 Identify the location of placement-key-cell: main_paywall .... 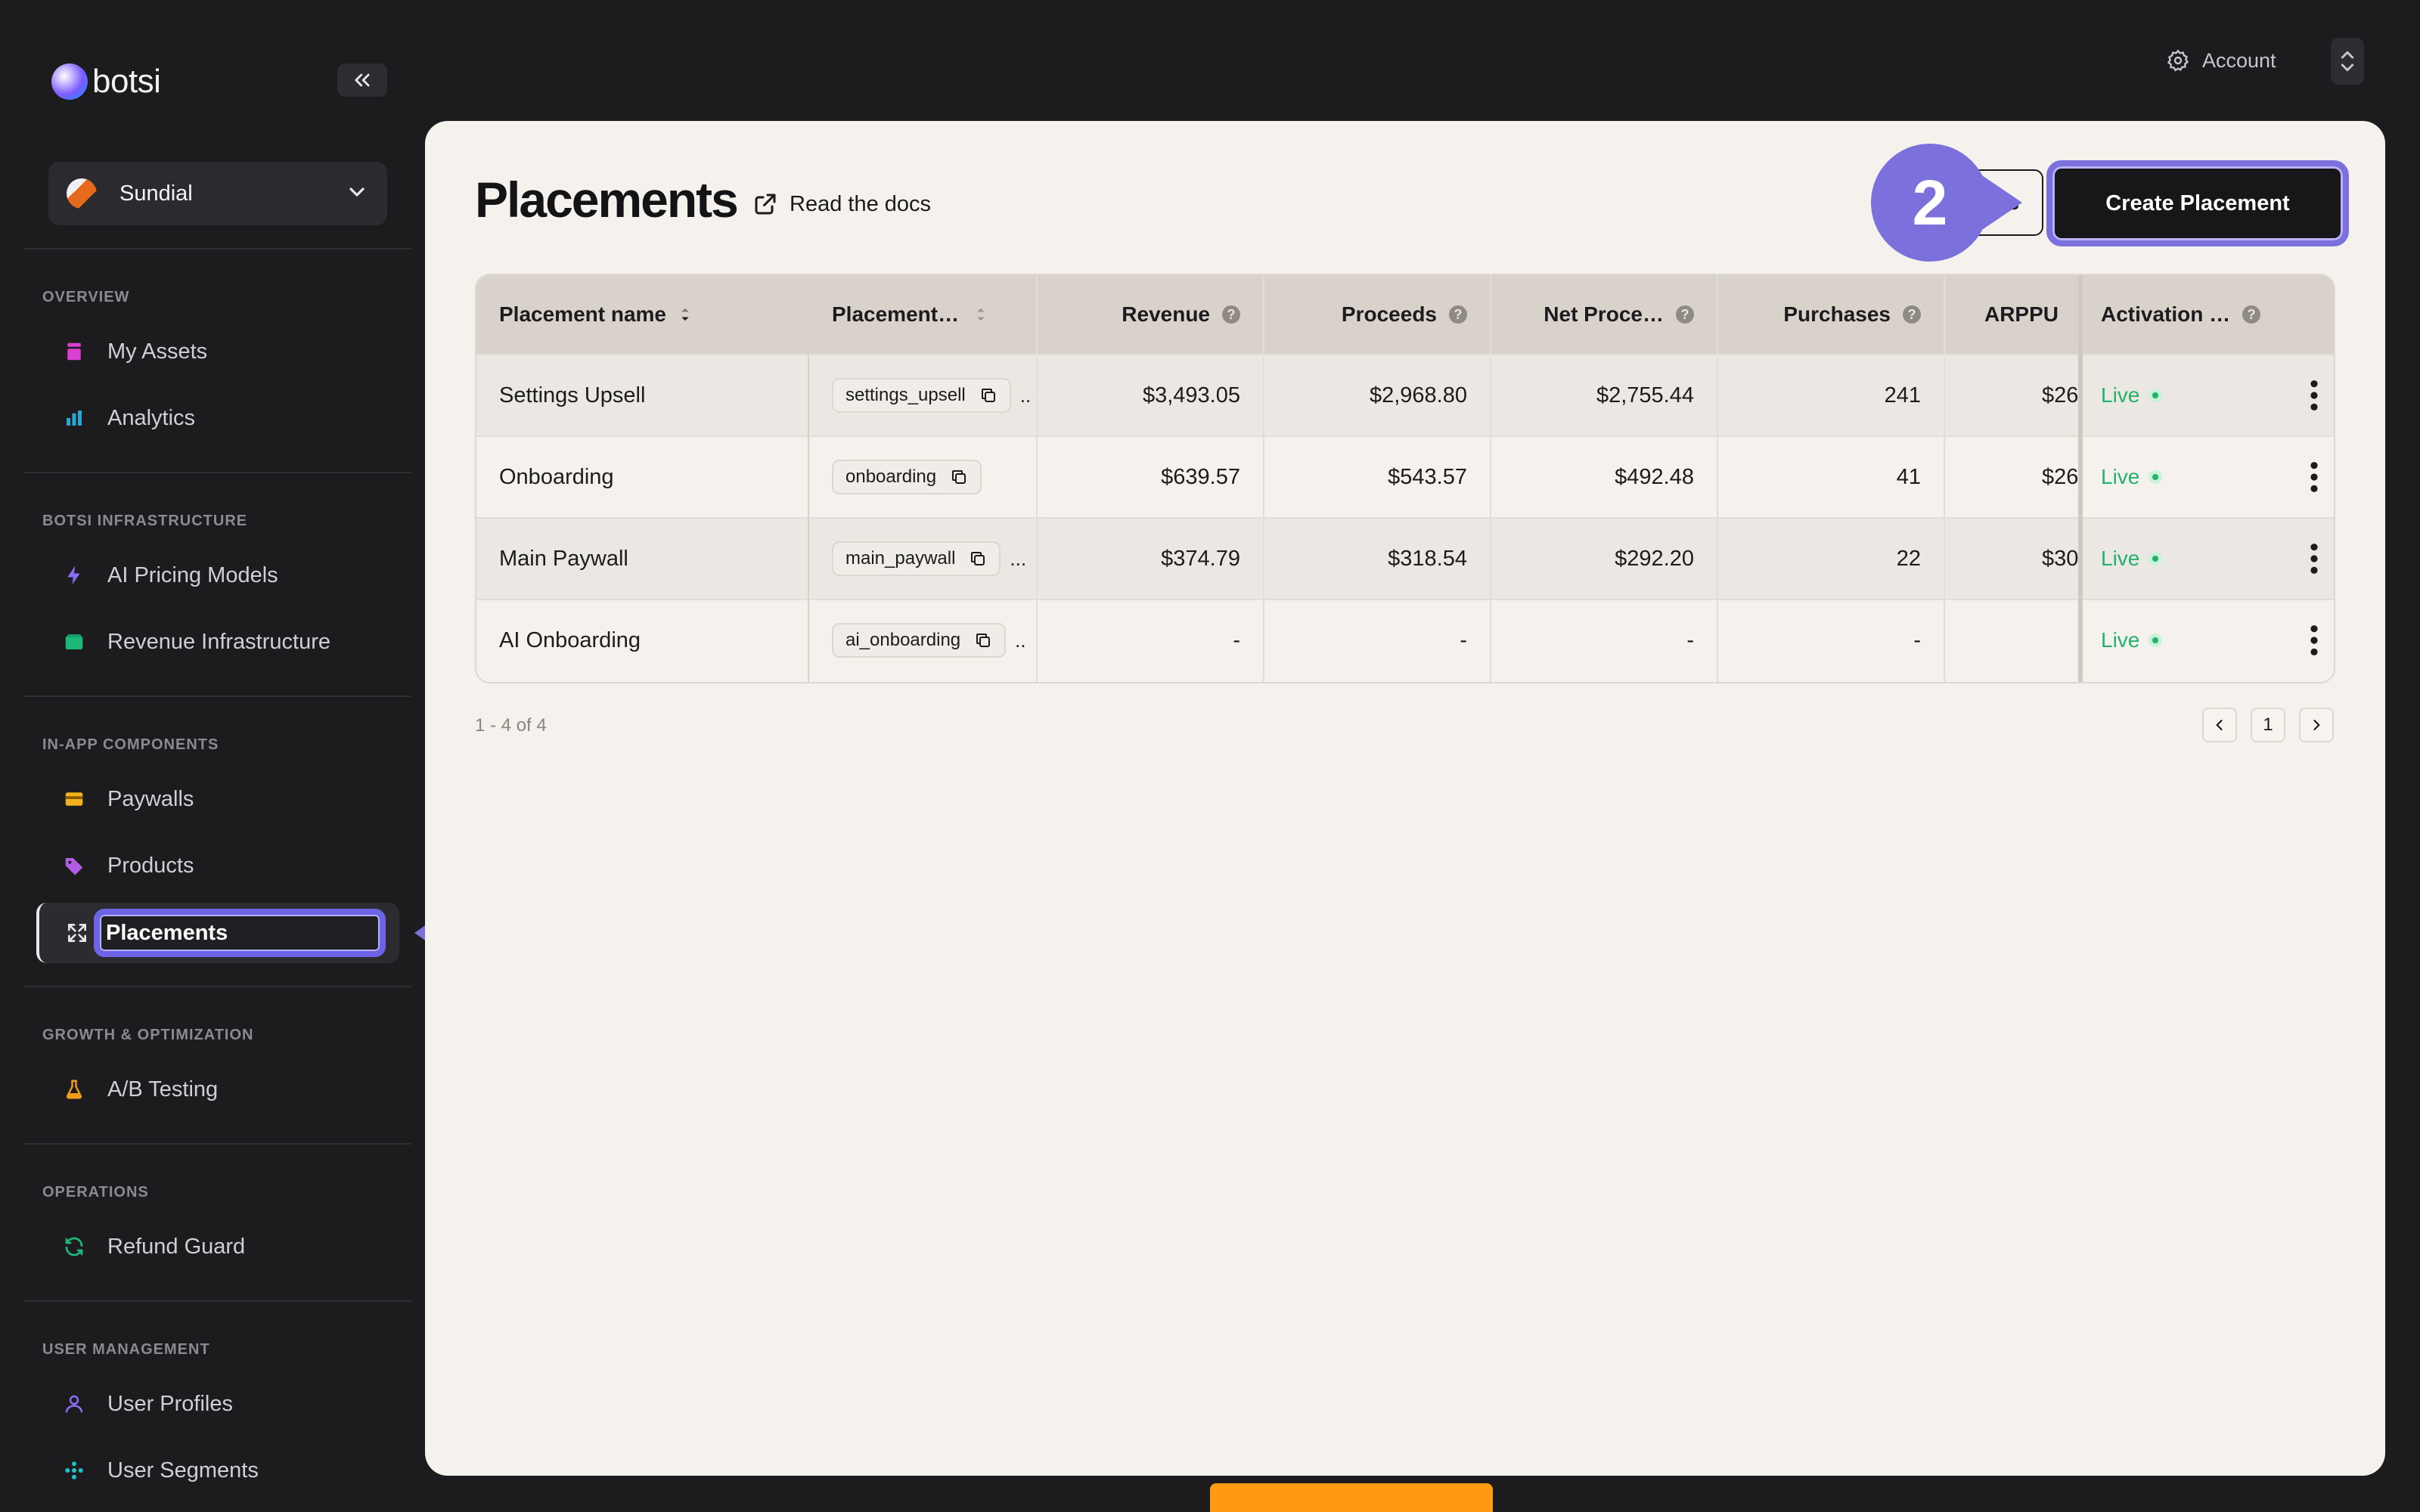
(929, 559).